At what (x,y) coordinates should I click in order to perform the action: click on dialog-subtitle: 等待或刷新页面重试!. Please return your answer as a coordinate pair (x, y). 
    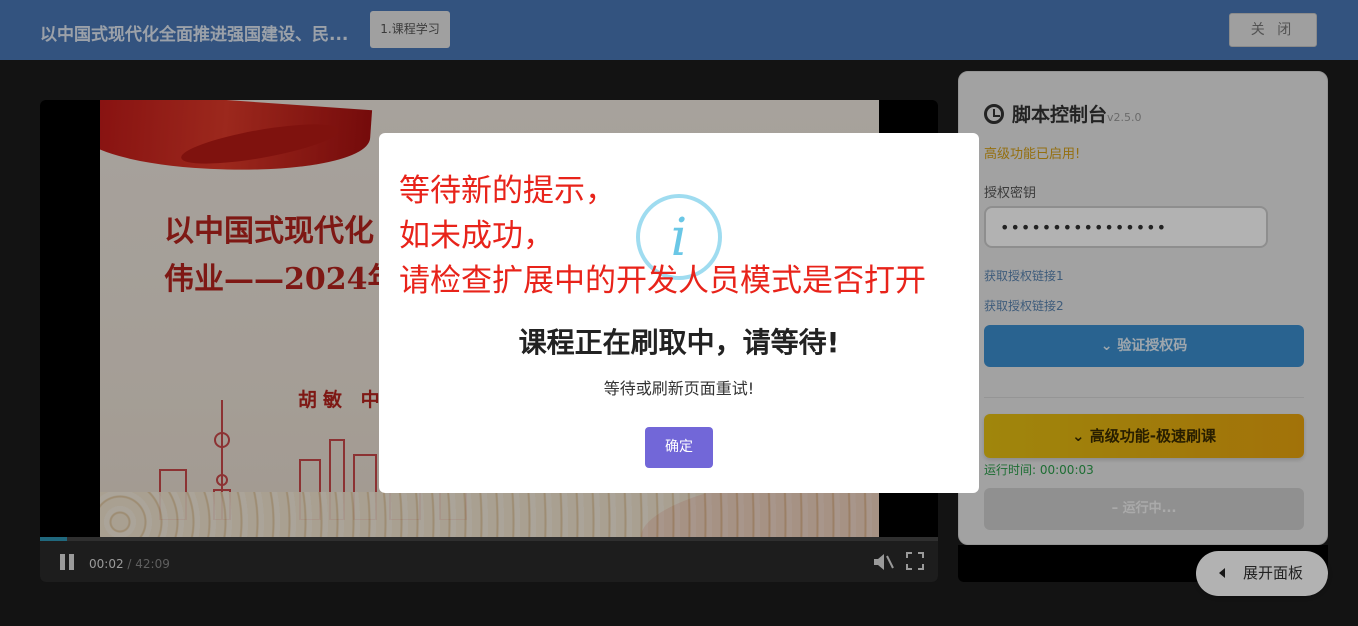
    Looking at the image, I should click on (679, 388).